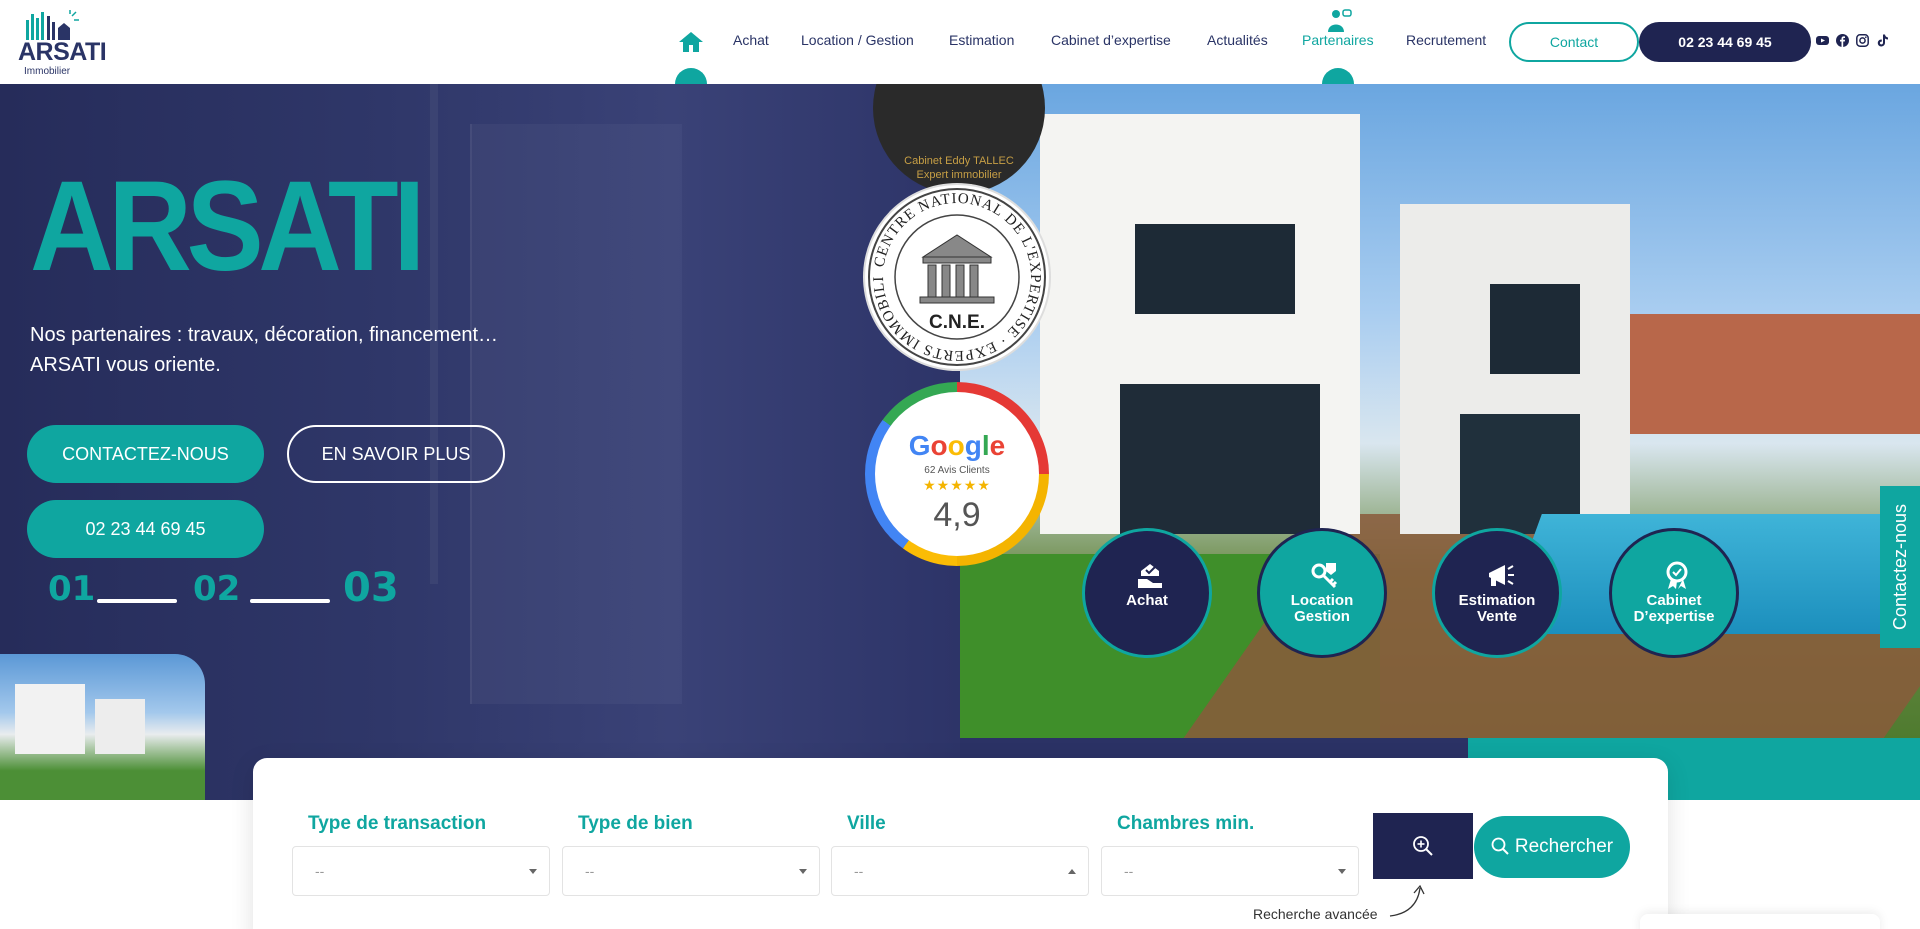  What do you see at coordinates (1501, 575) in the screenshot?
I see `megaphone-icon` at bounding box center [1501, 575].